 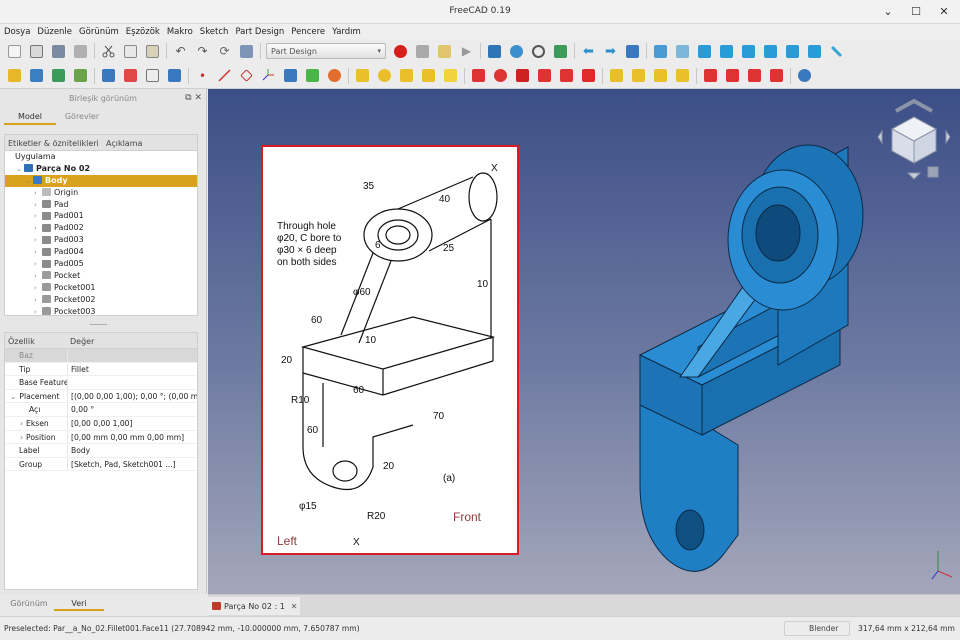 What do you see at coordinates (80, 75) in the screenshot?
I see `create-sketch-icon` at bounding box center [80, 75].